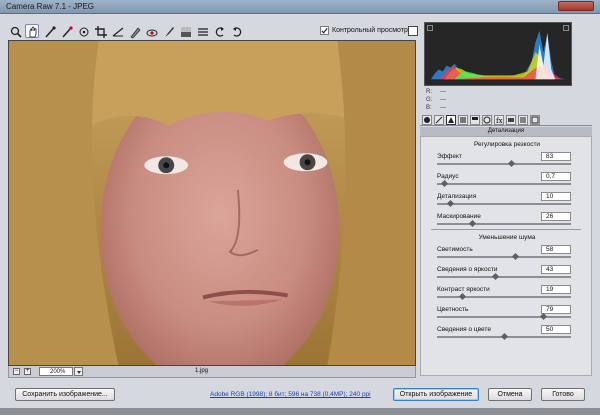 The height and width of the screenshot is (415, 600). What do you see at coordinates (300, 411) in the screenshot?
I see `taskbar-strip` at bounding box center [300, 411].